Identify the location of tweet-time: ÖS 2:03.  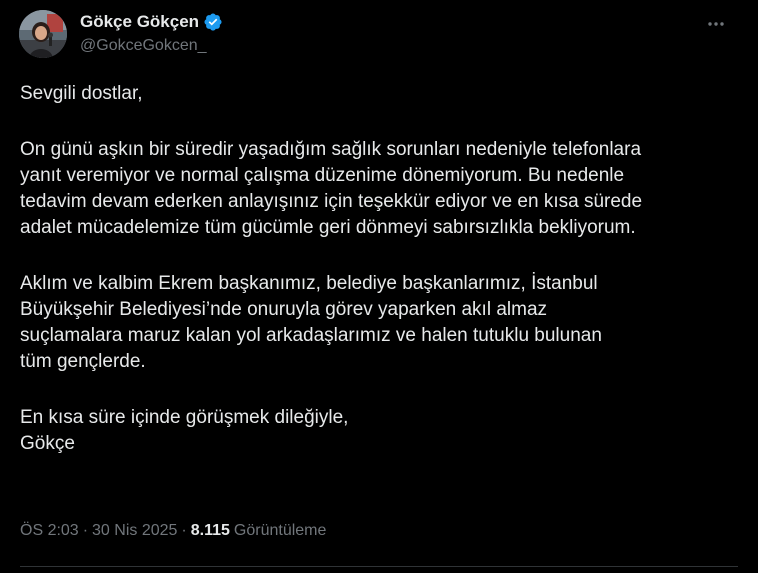
(49, 531).